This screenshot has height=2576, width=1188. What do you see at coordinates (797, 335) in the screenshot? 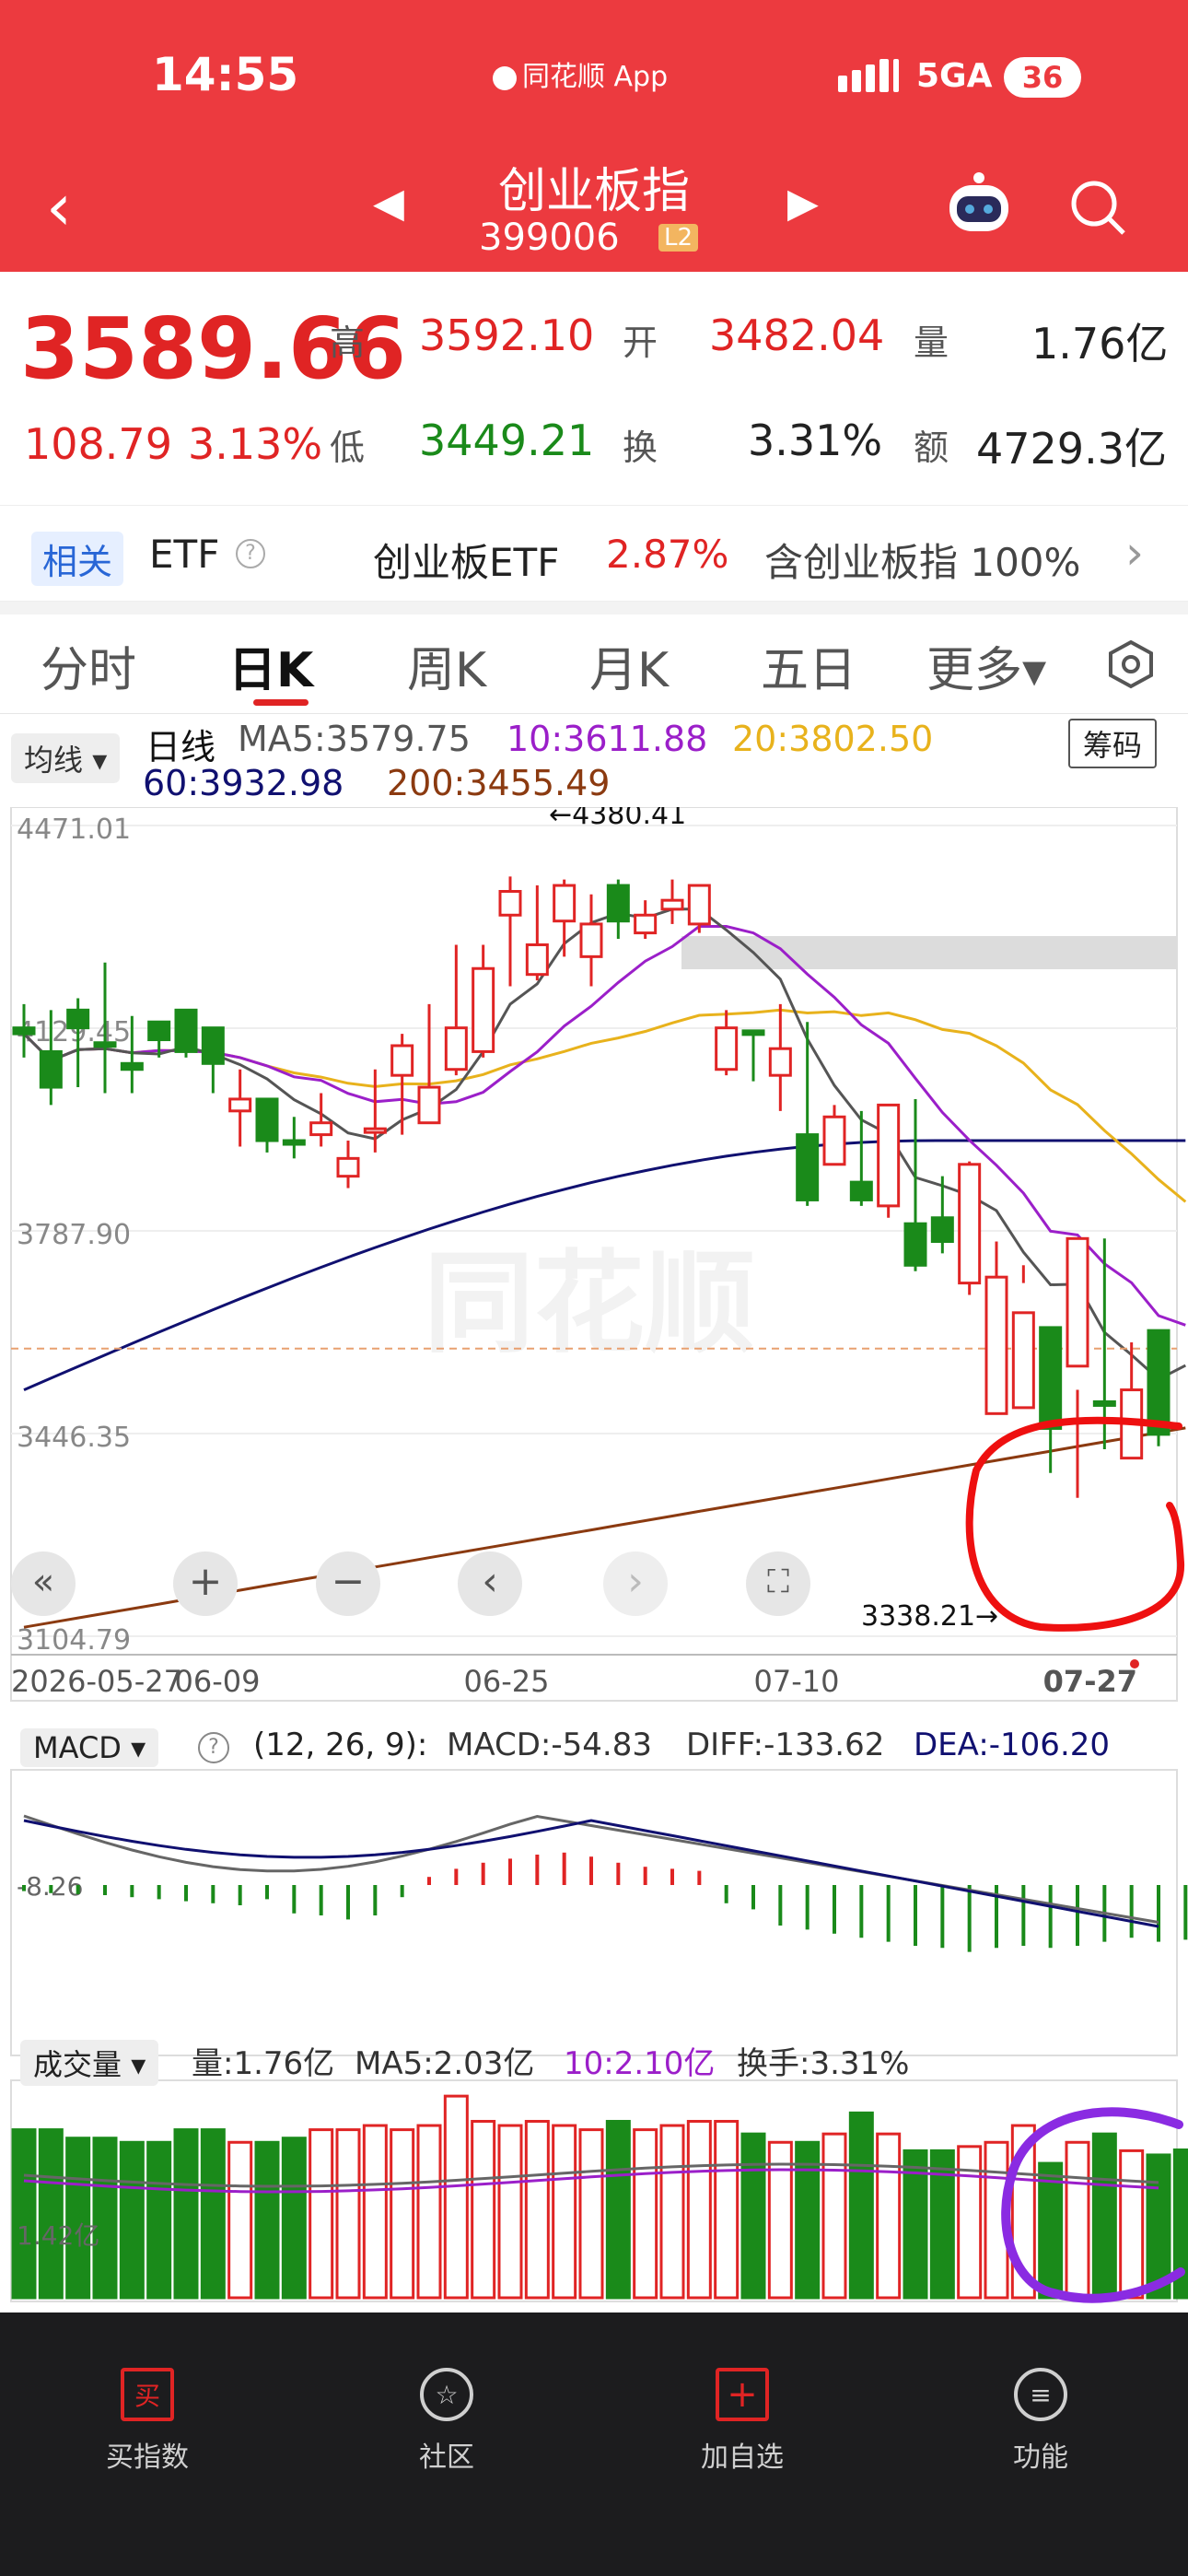
I see `open-value: 3482.04` at bounding box center [797, 335].